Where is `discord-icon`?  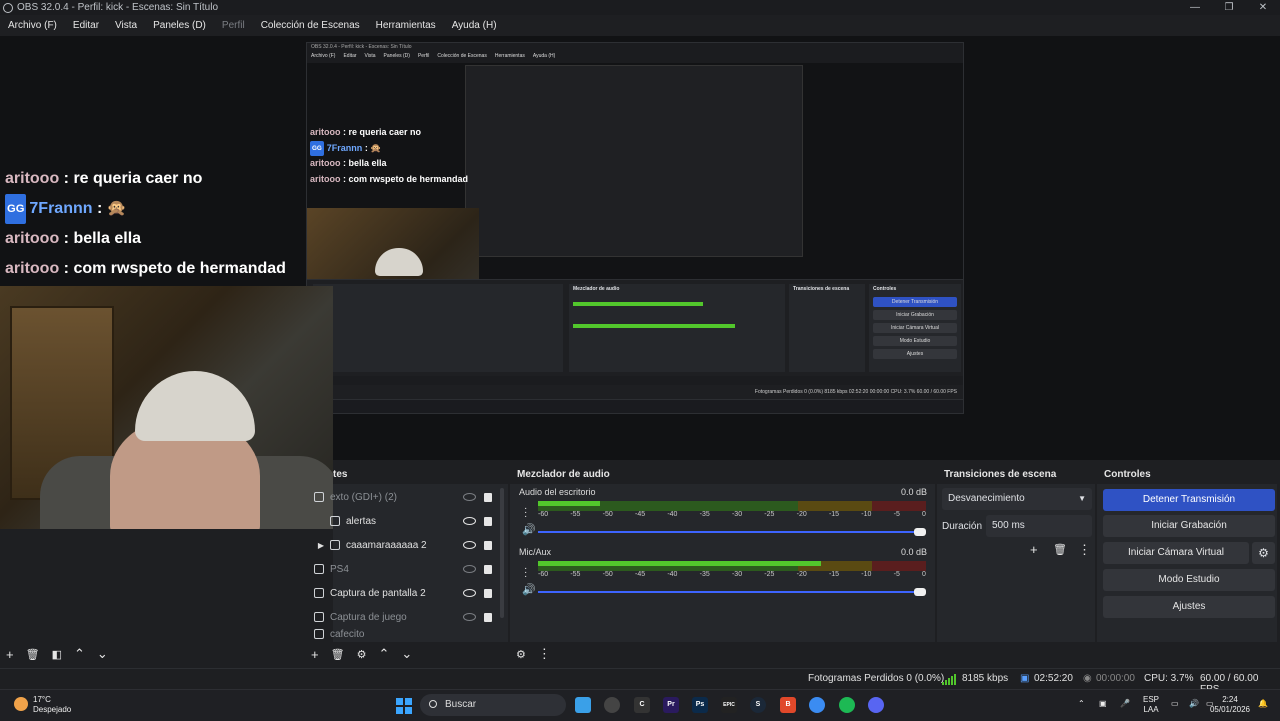
discord-icon is located at coordinates (876, 705).